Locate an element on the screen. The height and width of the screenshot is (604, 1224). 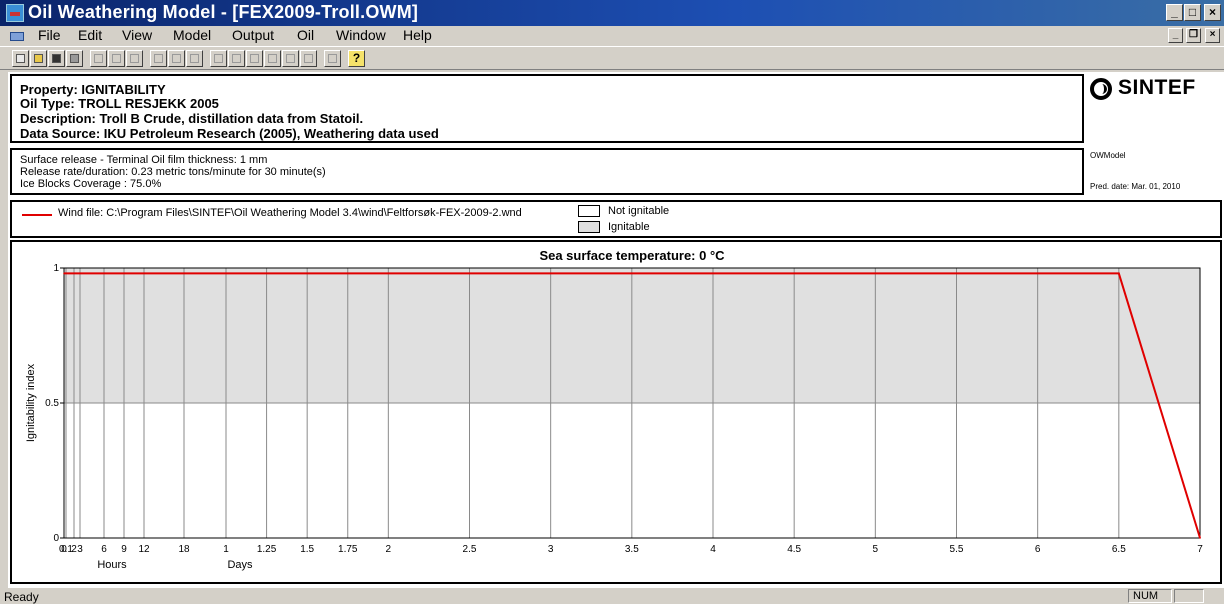
toolbar: ? is located at coordinates (612, 58).